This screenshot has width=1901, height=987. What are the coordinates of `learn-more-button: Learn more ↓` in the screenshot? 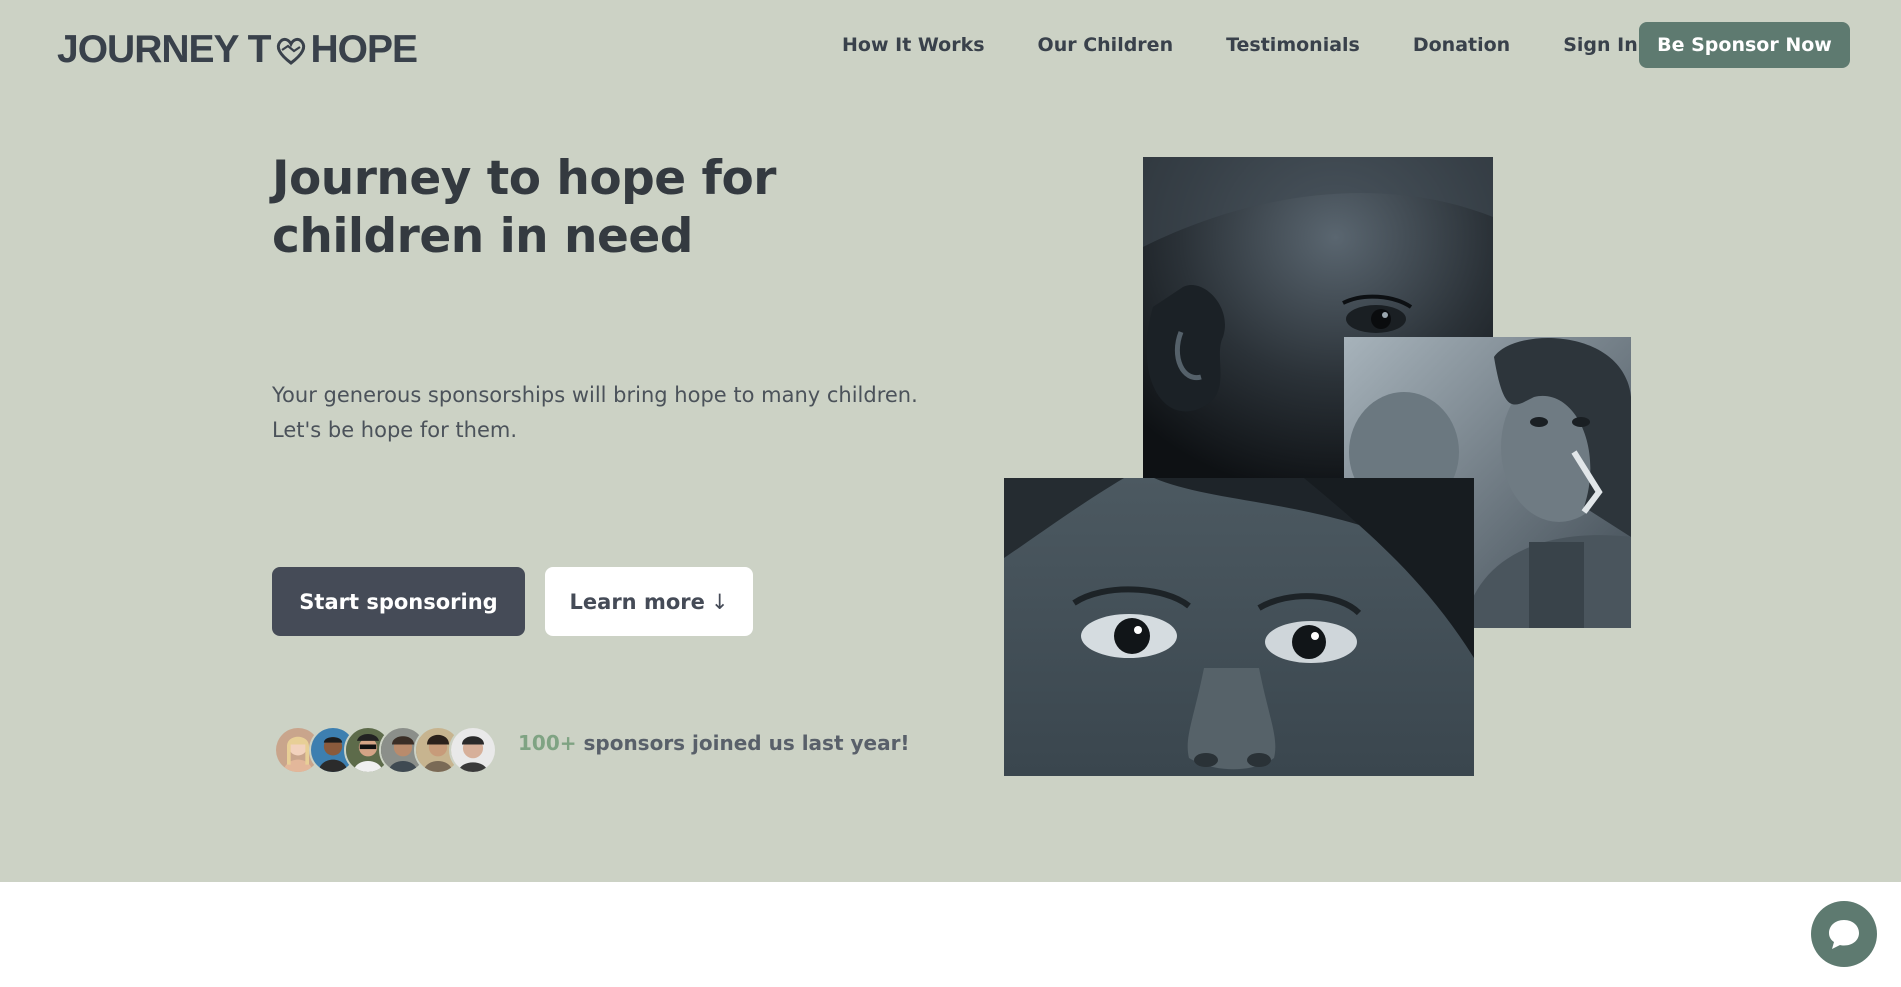 It's located at (649, 601).